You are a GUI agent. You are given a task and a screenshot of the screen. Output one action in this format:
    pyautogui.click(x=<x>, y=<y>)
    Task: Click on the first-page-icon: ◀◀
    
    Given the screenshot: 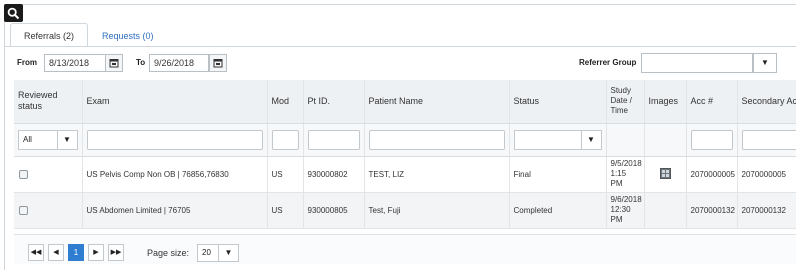 What is the action you would take?
    pyautogui.click(x=36, y=252)
    